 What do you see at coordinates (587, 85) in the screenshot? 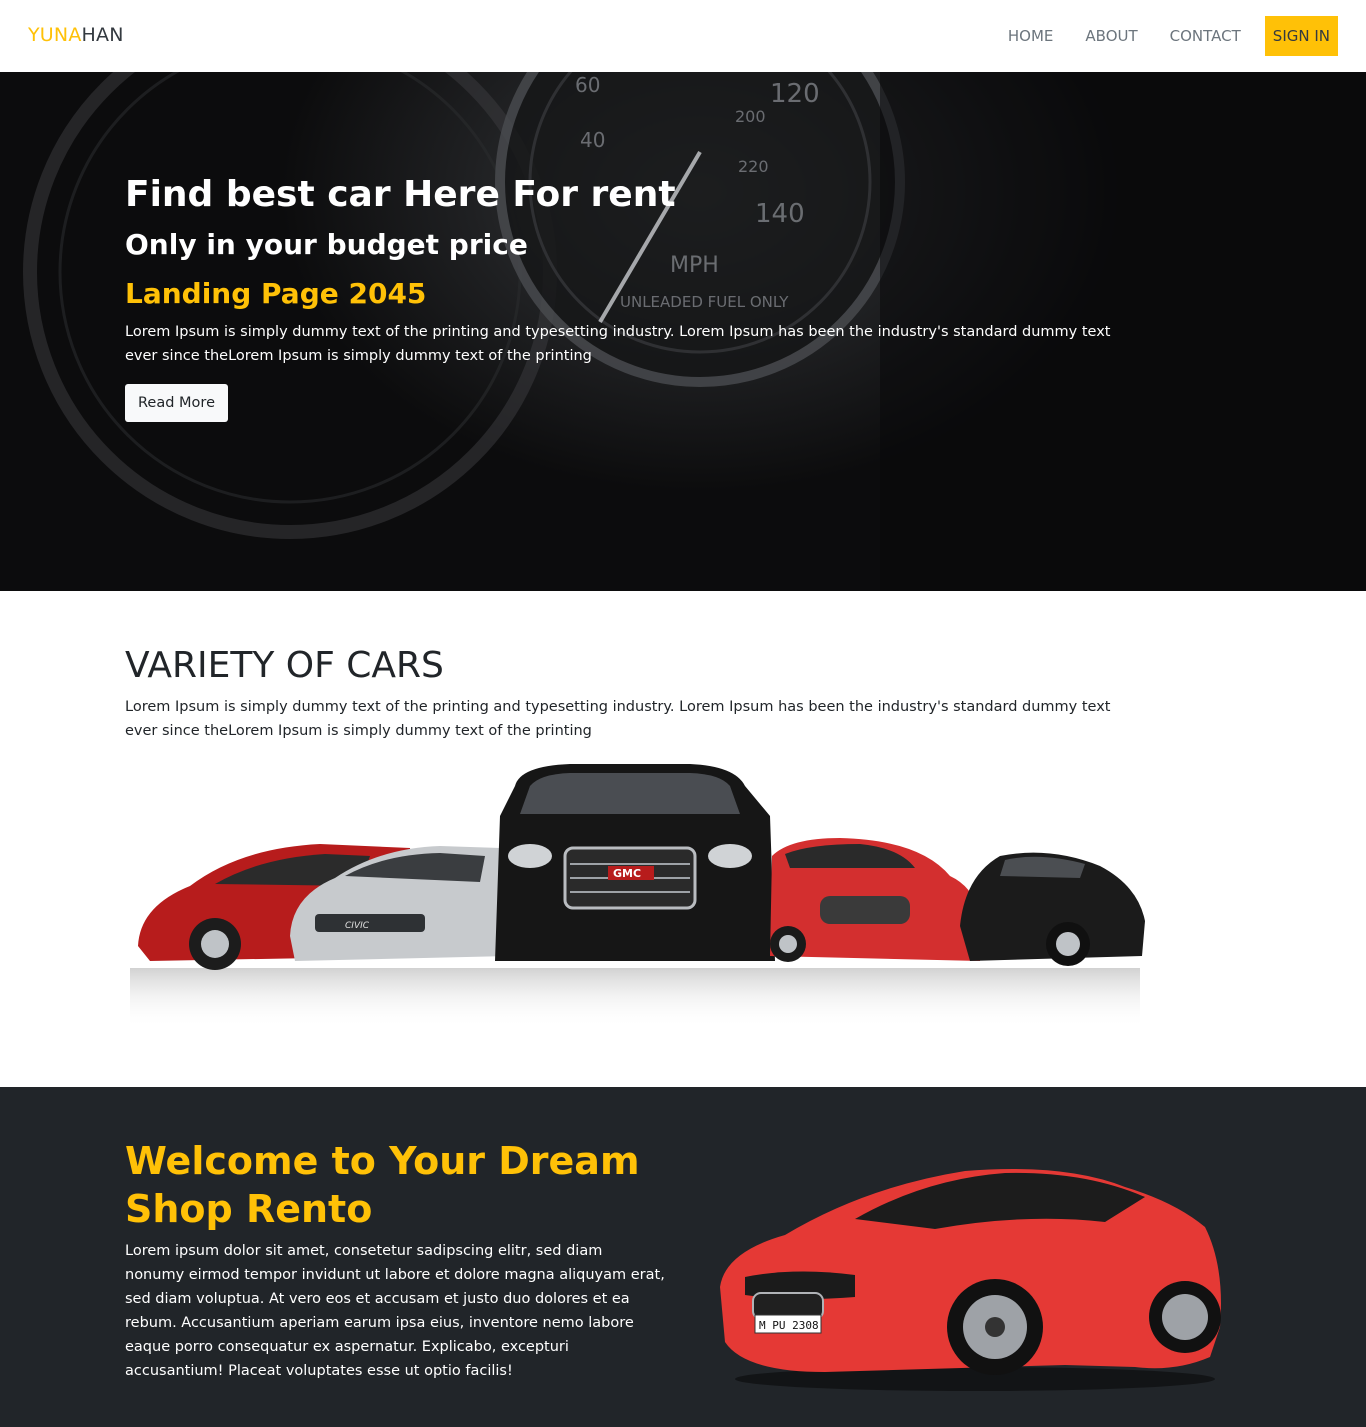
I see `dial-number: 60` at bounding box center [587, 85].